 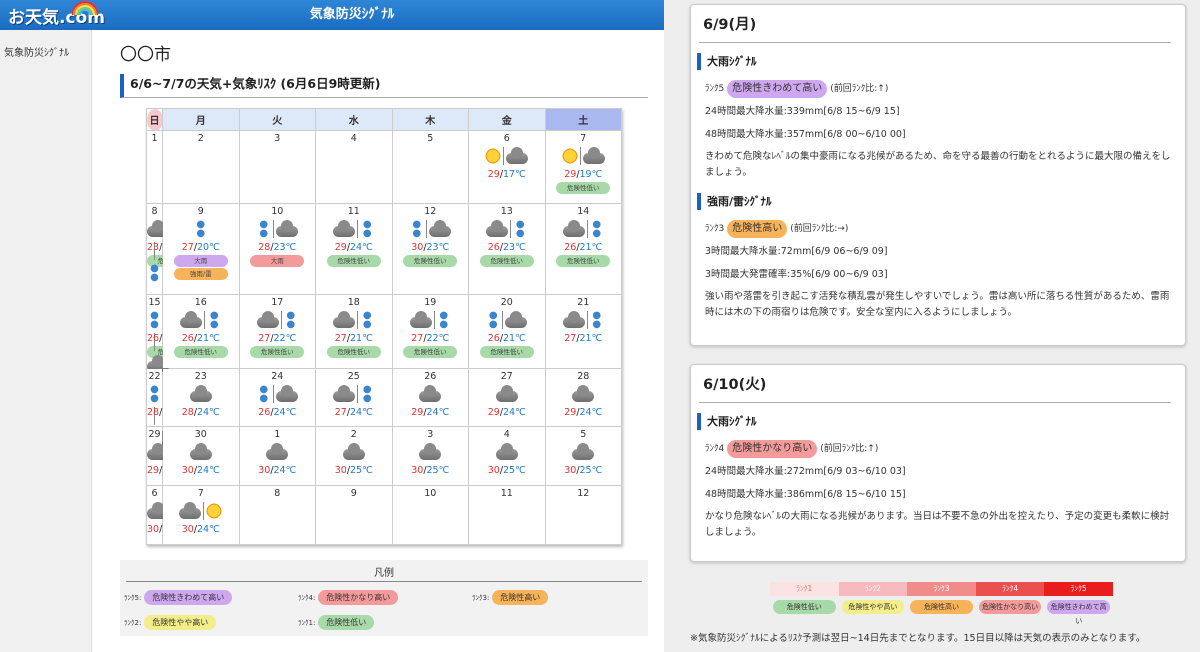 I want to click on calendar-day: 3 30/25℃, so click(x=430, y=456).